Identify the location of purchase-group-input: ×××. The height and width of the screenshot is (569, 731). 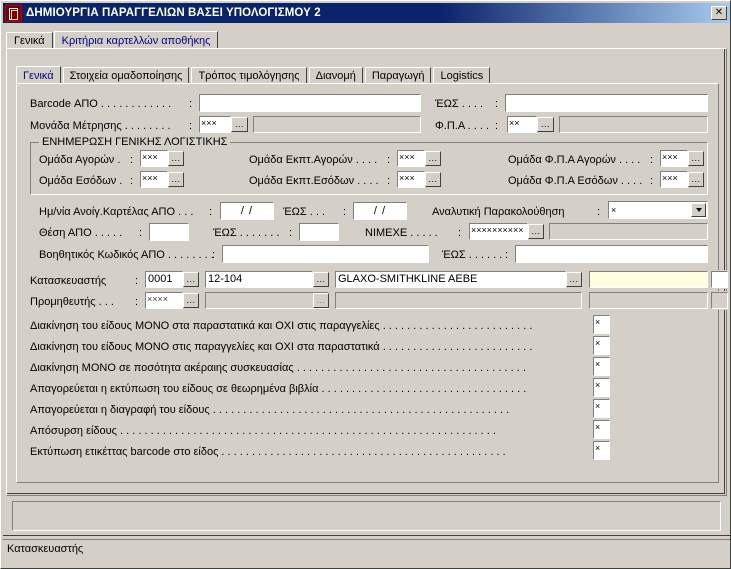
(154, 158).